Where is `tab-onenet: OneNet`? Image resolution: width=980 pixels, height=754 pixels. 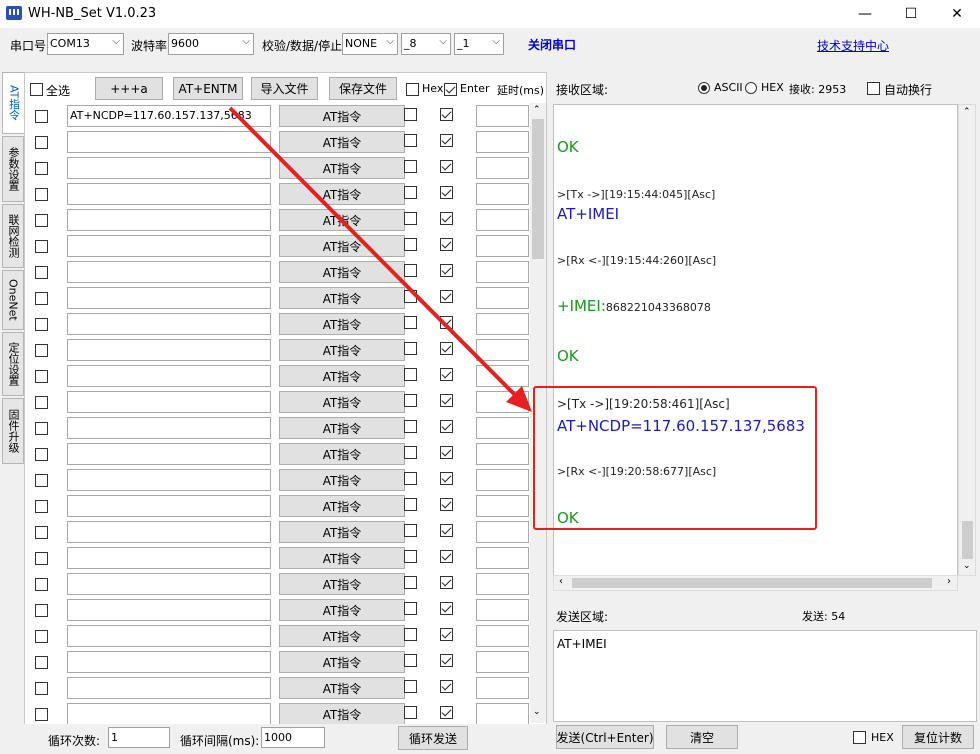 tab-onenet: OneNet is located at coordinates (13, 300).